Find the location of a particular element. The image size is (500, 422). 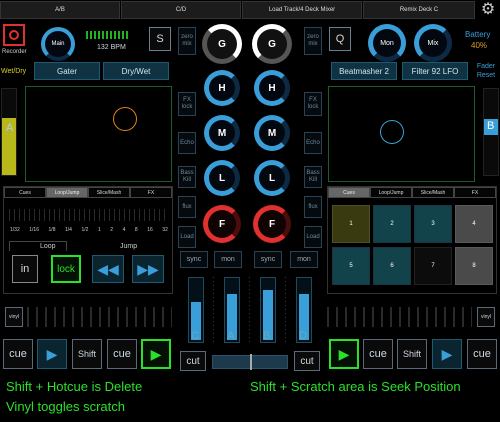

sync-button-left: sync is located at coordinates (194, 259).